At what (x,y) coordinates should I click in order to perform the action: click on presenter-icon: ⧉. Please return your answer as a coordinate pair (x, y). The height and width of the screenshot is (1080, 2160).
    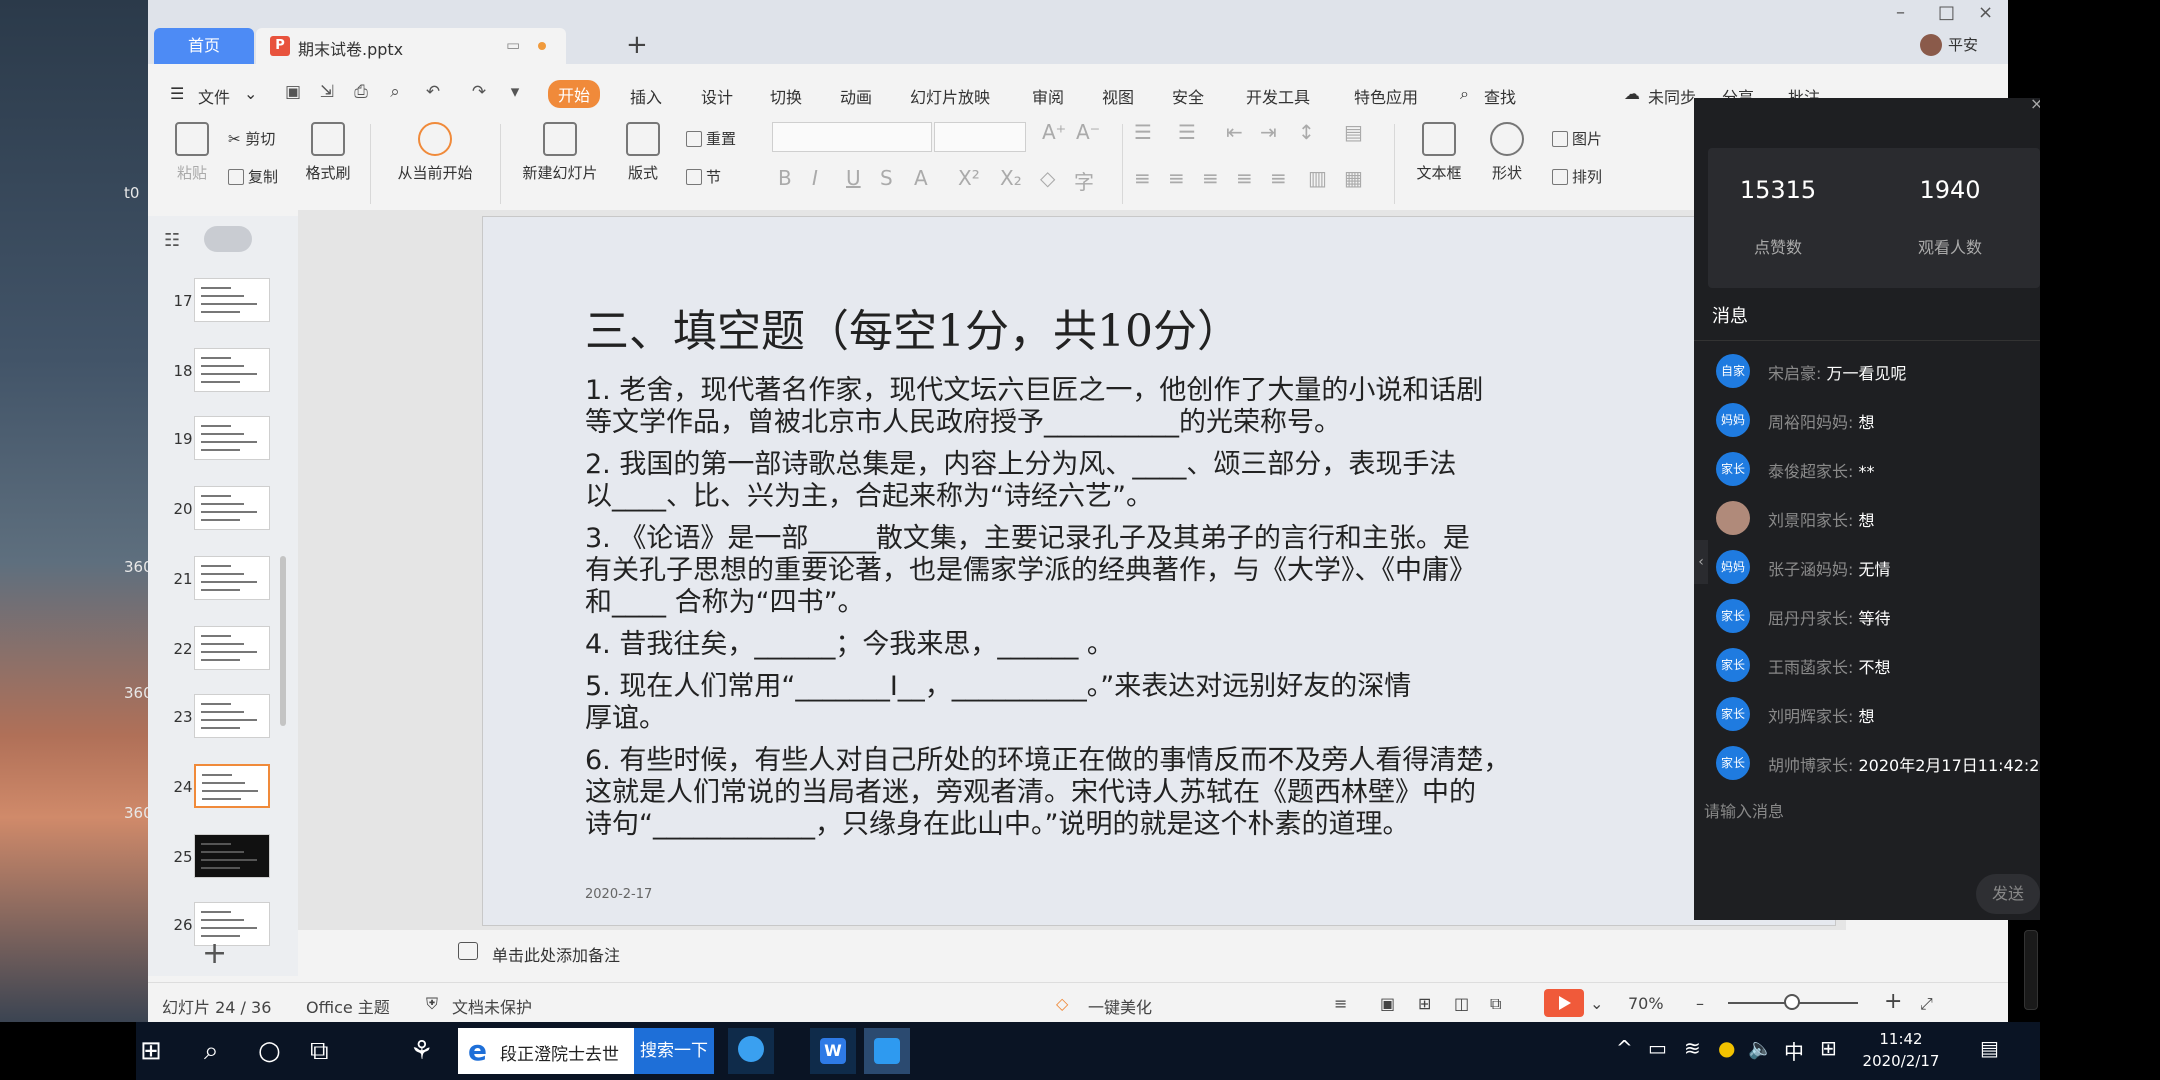
    Looking at the image, I should click on (1495, 1004).